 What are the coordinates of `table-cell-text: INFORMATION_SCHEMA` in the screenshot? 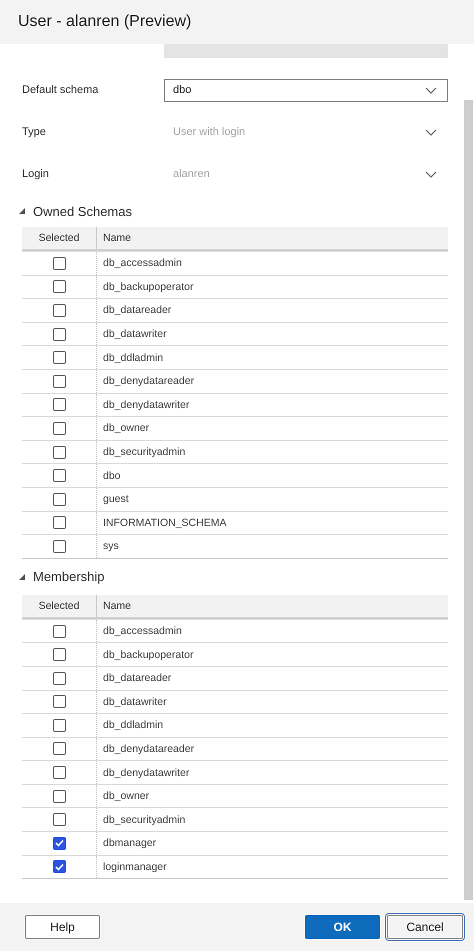 It's located at (165, 522).